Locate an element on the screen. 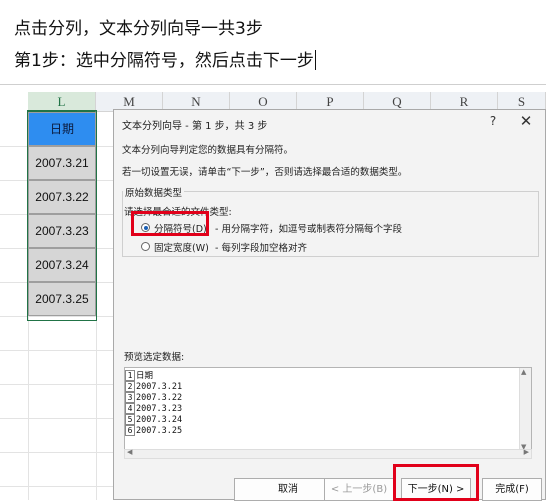 The image size is (546, 501). scroll-left-icon: ◀ is located at coordinates (129, 452).